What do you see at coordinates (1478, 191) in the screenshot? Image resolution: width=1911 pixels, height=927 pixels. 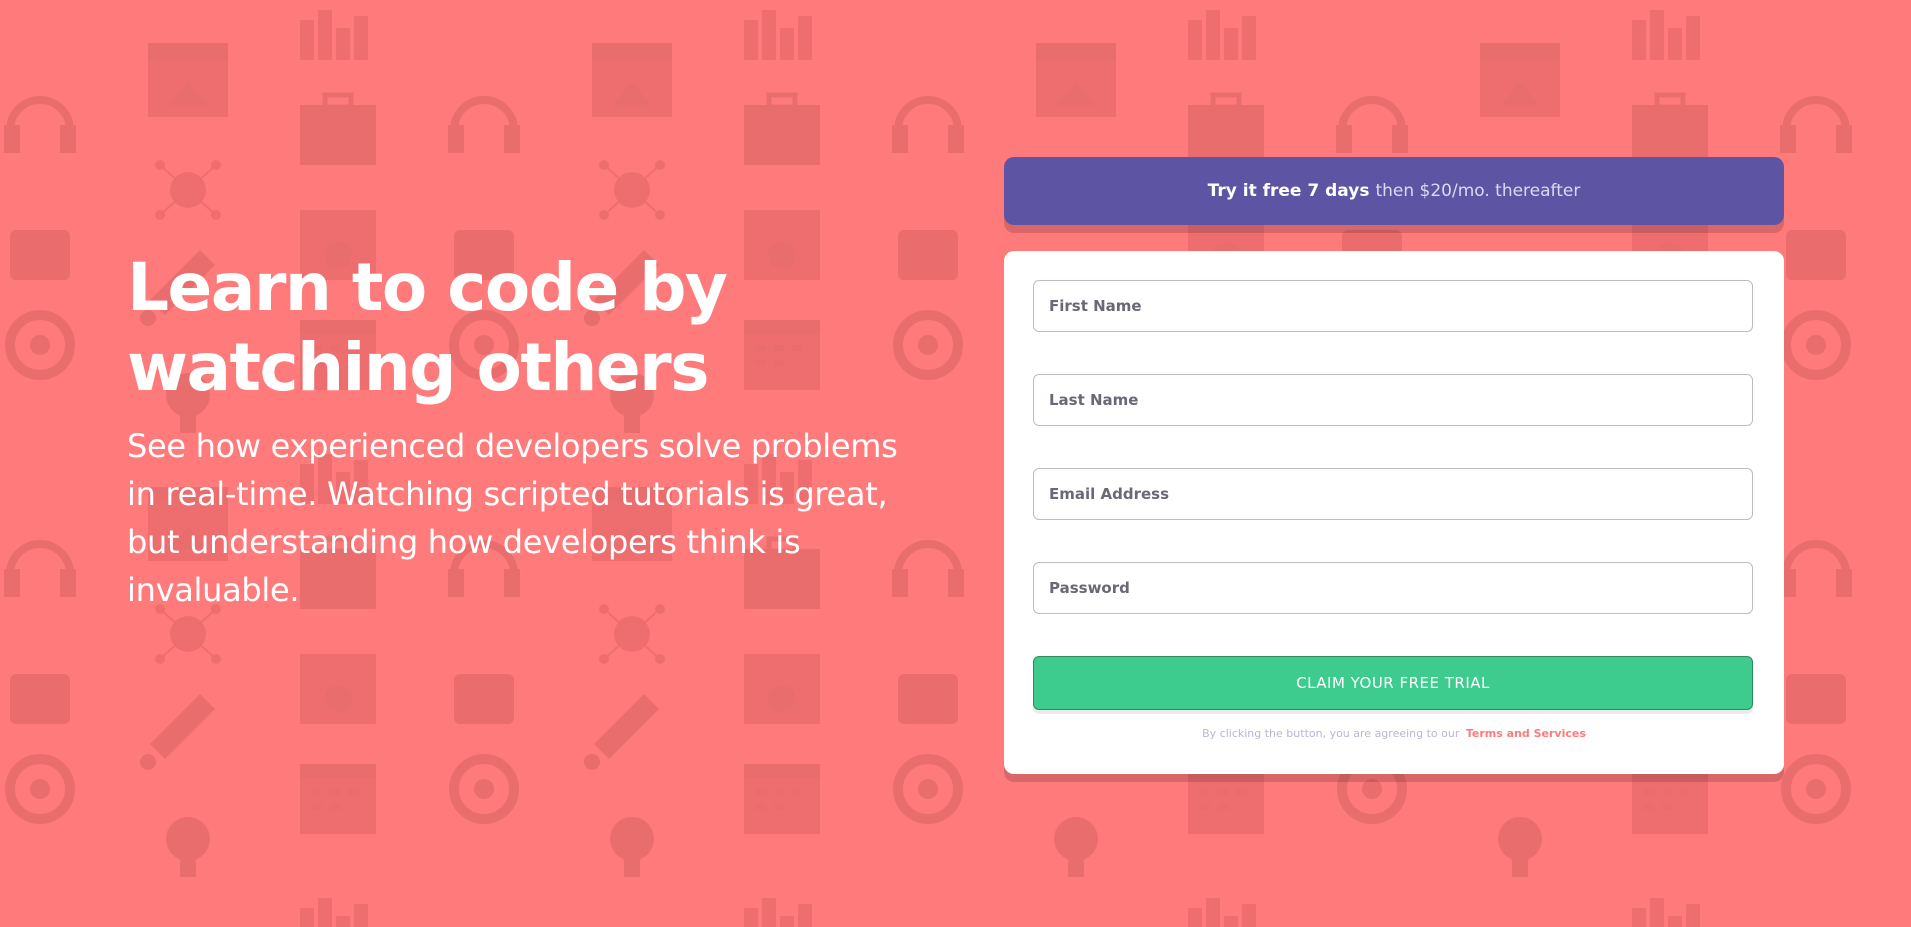 I see `trial-banner-rest: then $20/mo. thereafter` at bounding box center [1478, 191].